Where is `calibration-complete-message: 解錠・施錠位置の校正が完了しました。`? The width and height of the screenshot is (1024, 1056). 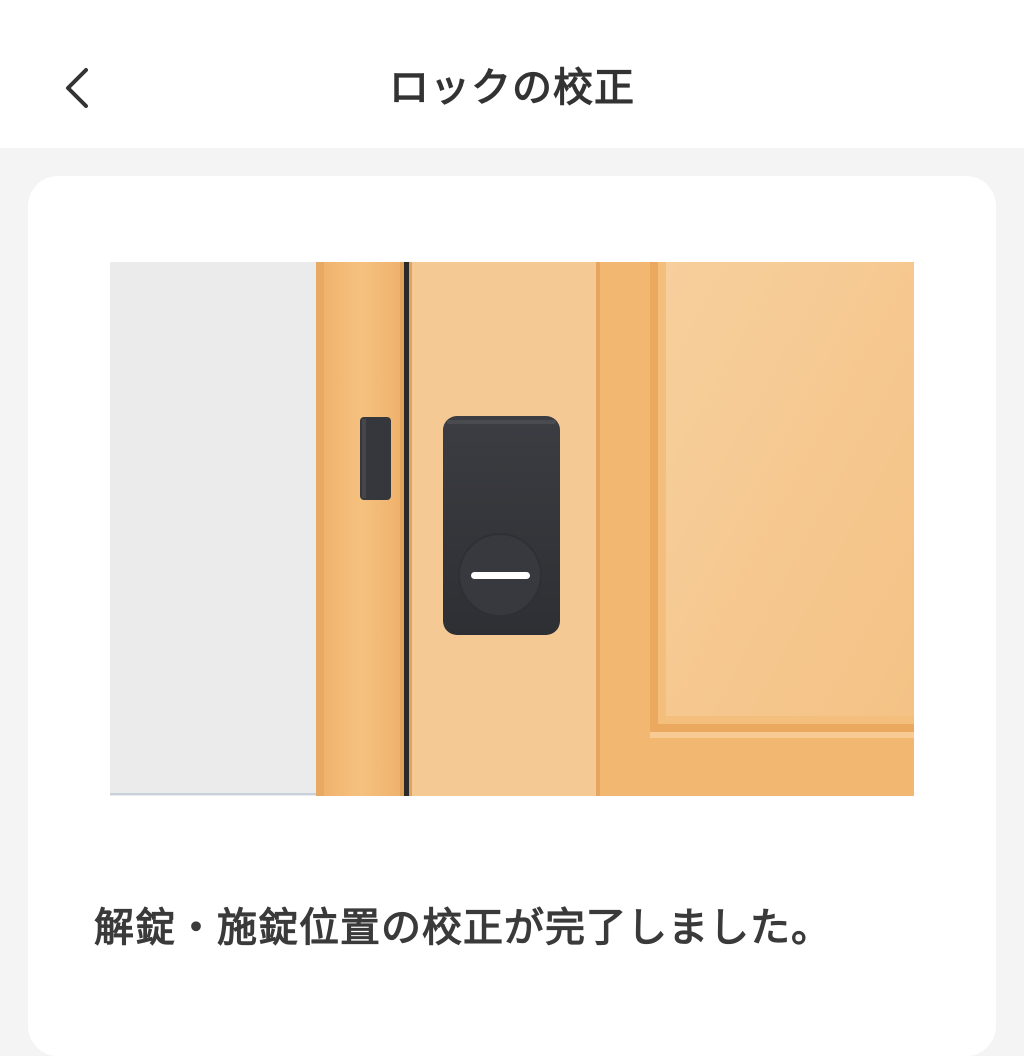
calibration-complete-message: 解錠・施錠位置の校正が完了しました。 is located at coordinates (463, 928).